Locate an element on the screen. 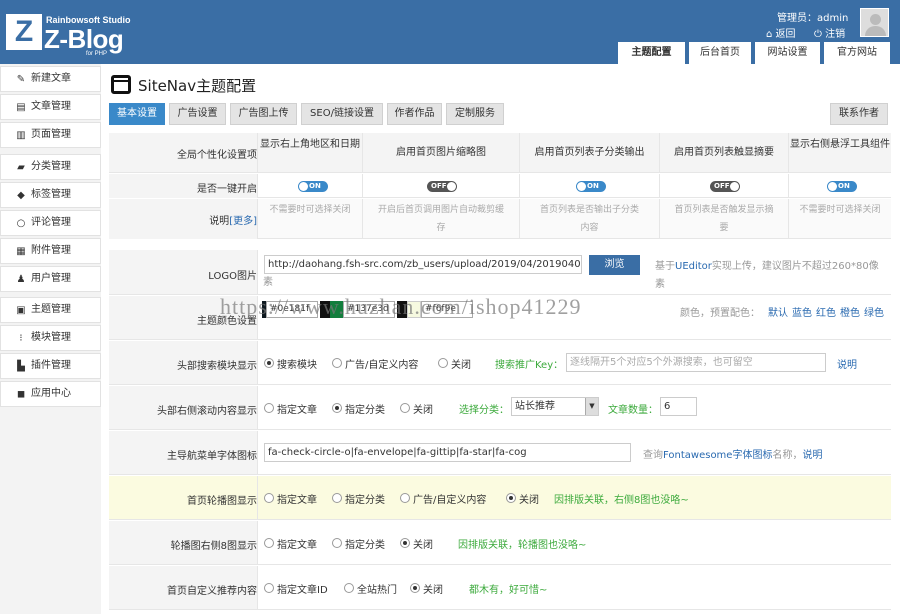 This screenshot has width=900, height=614. ueditor-link: UEditor is located at coordinates (693, 266).